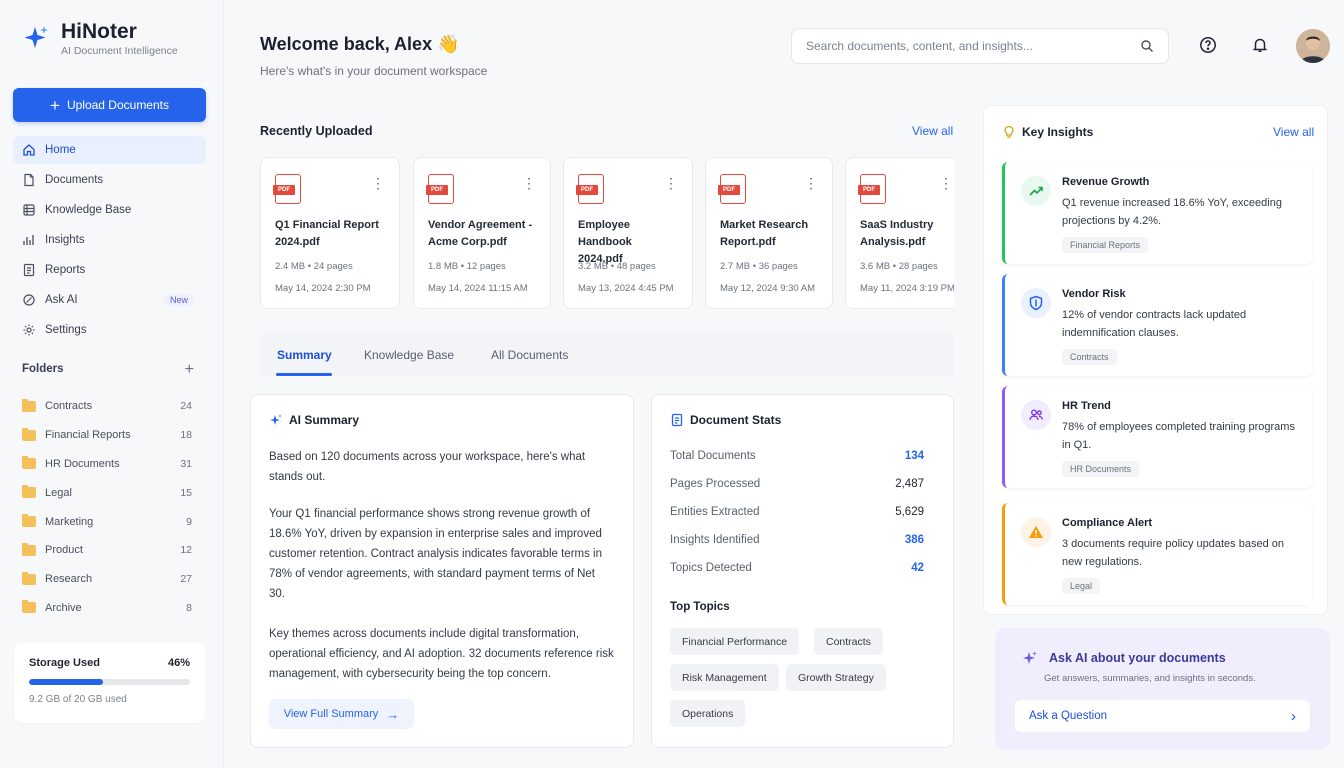  Describe the element at coordinates (186, 435) in the screenshot. I see `folder-count: 18` at that location.